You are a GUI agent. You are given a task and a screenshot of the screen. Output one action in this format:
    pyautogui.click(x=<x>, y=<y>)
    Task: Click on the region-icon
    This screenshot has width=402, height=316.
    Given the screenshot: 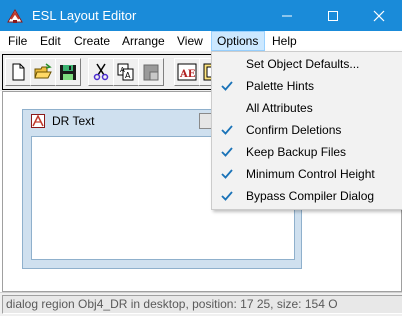 What is the action you would take?
    pyautogui.click(x=38, y=121)
    